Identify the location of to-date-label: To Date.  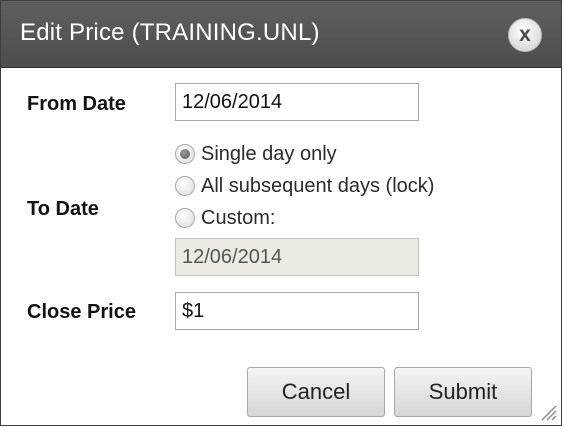
(63, 209).